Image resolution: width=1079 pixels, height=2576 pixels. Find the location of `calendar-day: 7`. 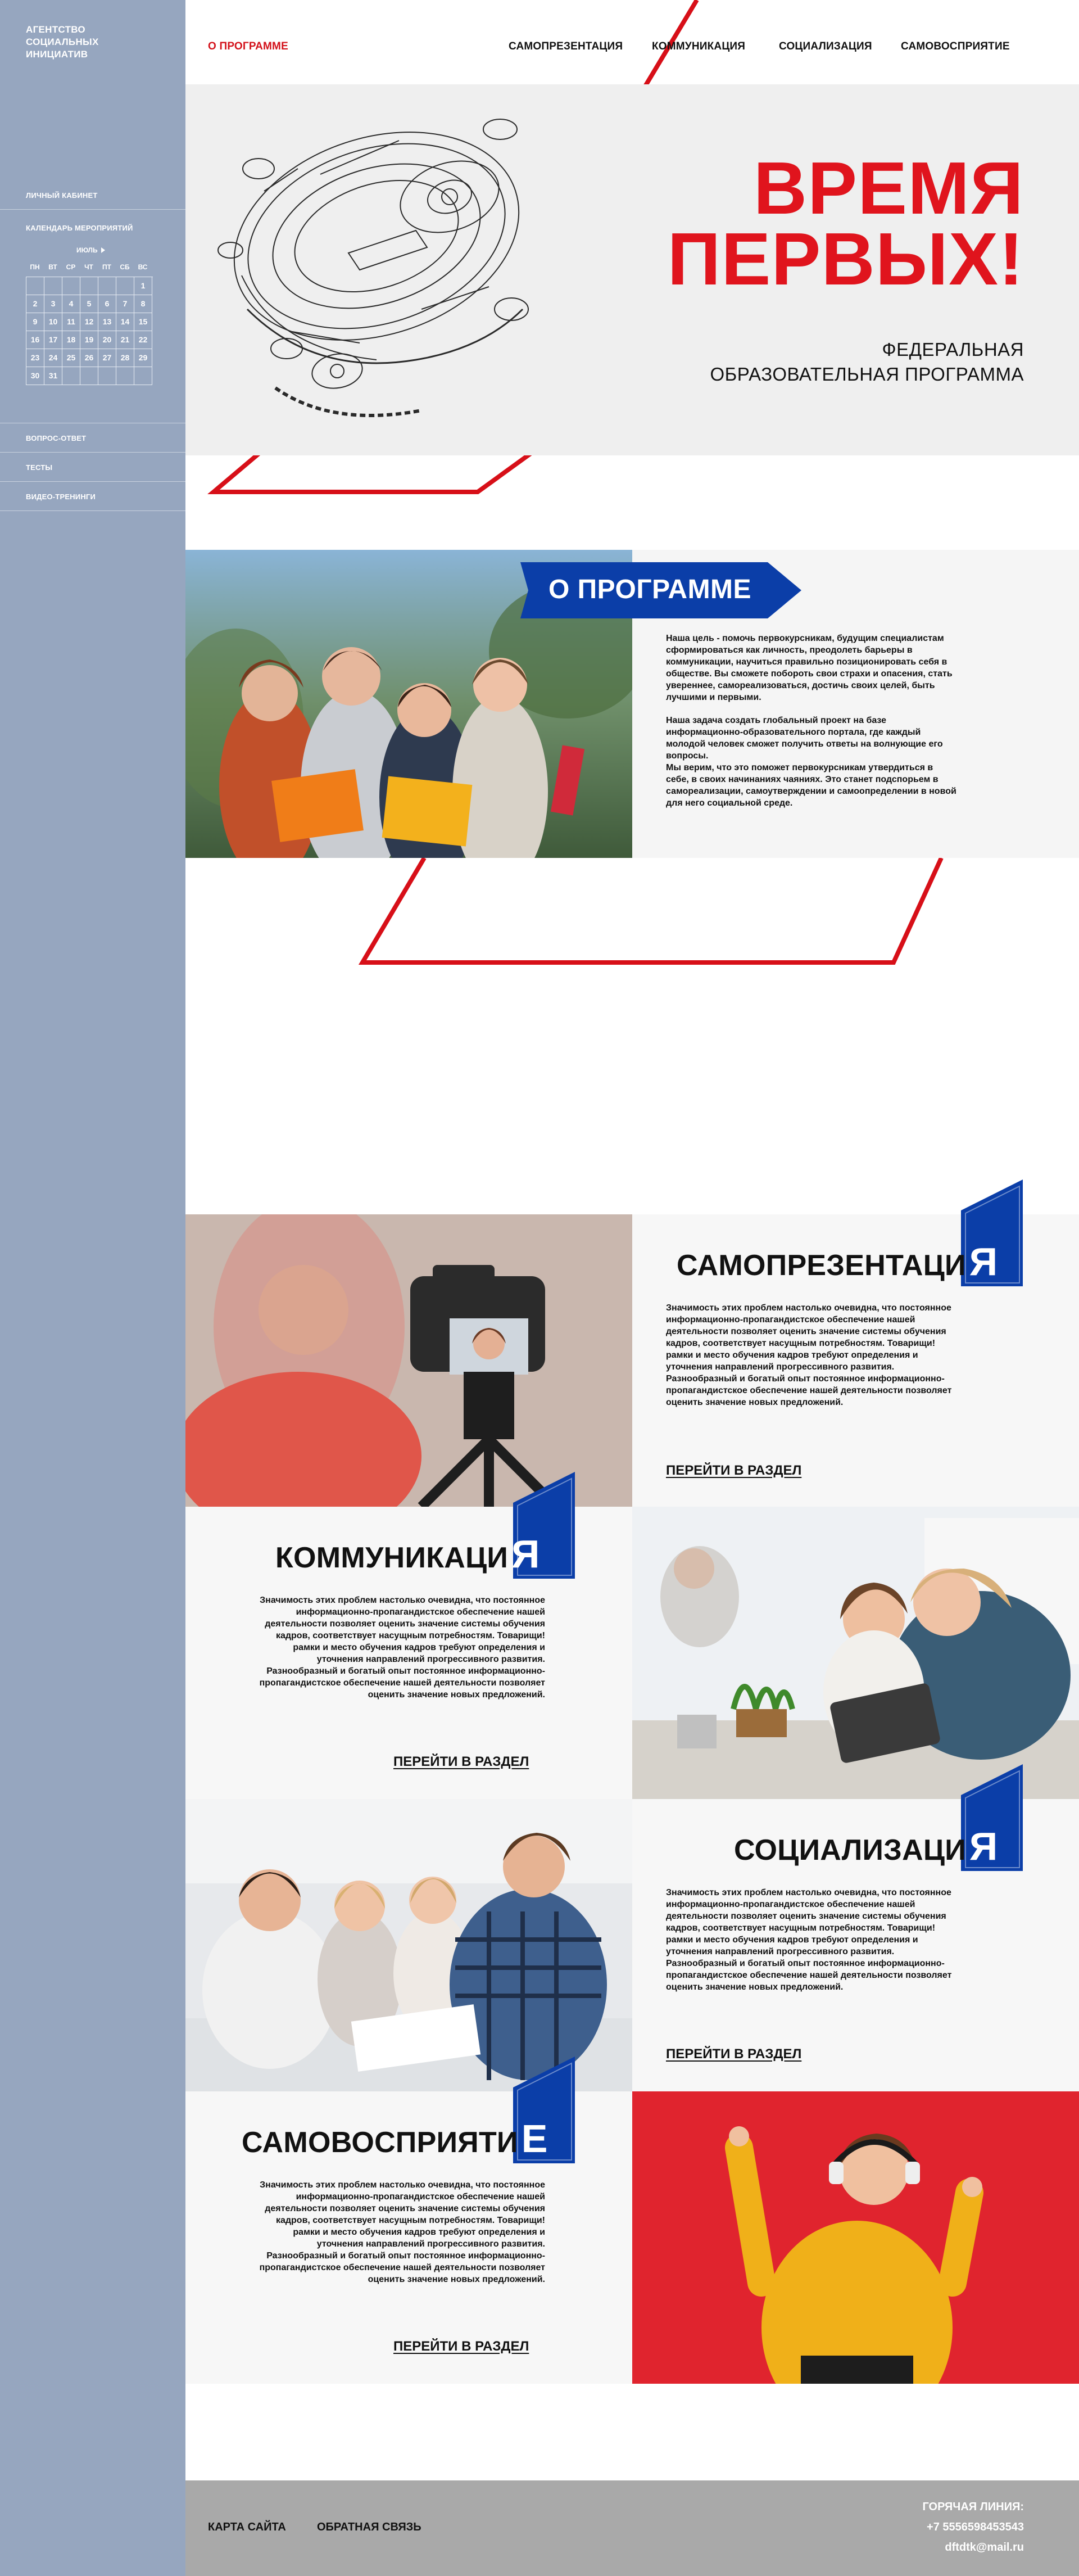

calendar-day: 7 is located at coordinates (125, 304).